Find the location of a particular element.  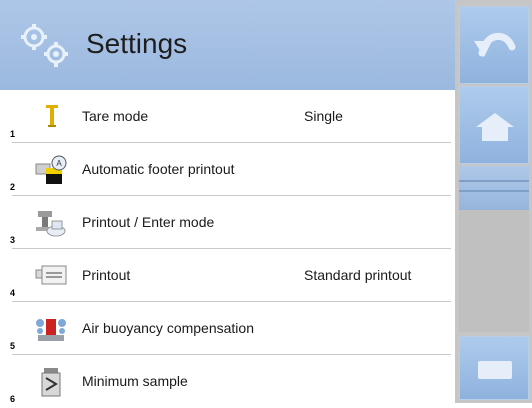

list-item-tare-mode: Tare mode Single 1 is located at coordinates (227, 116).